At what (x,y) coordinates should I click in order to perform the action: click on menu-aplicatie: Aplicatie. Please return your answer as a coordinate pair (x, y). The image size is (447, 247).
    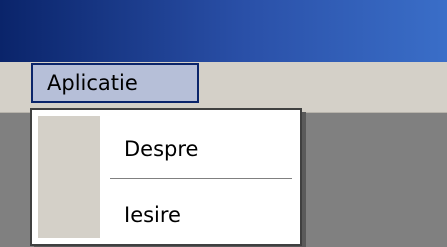
    Looking at the image, I should click on (115, 83).